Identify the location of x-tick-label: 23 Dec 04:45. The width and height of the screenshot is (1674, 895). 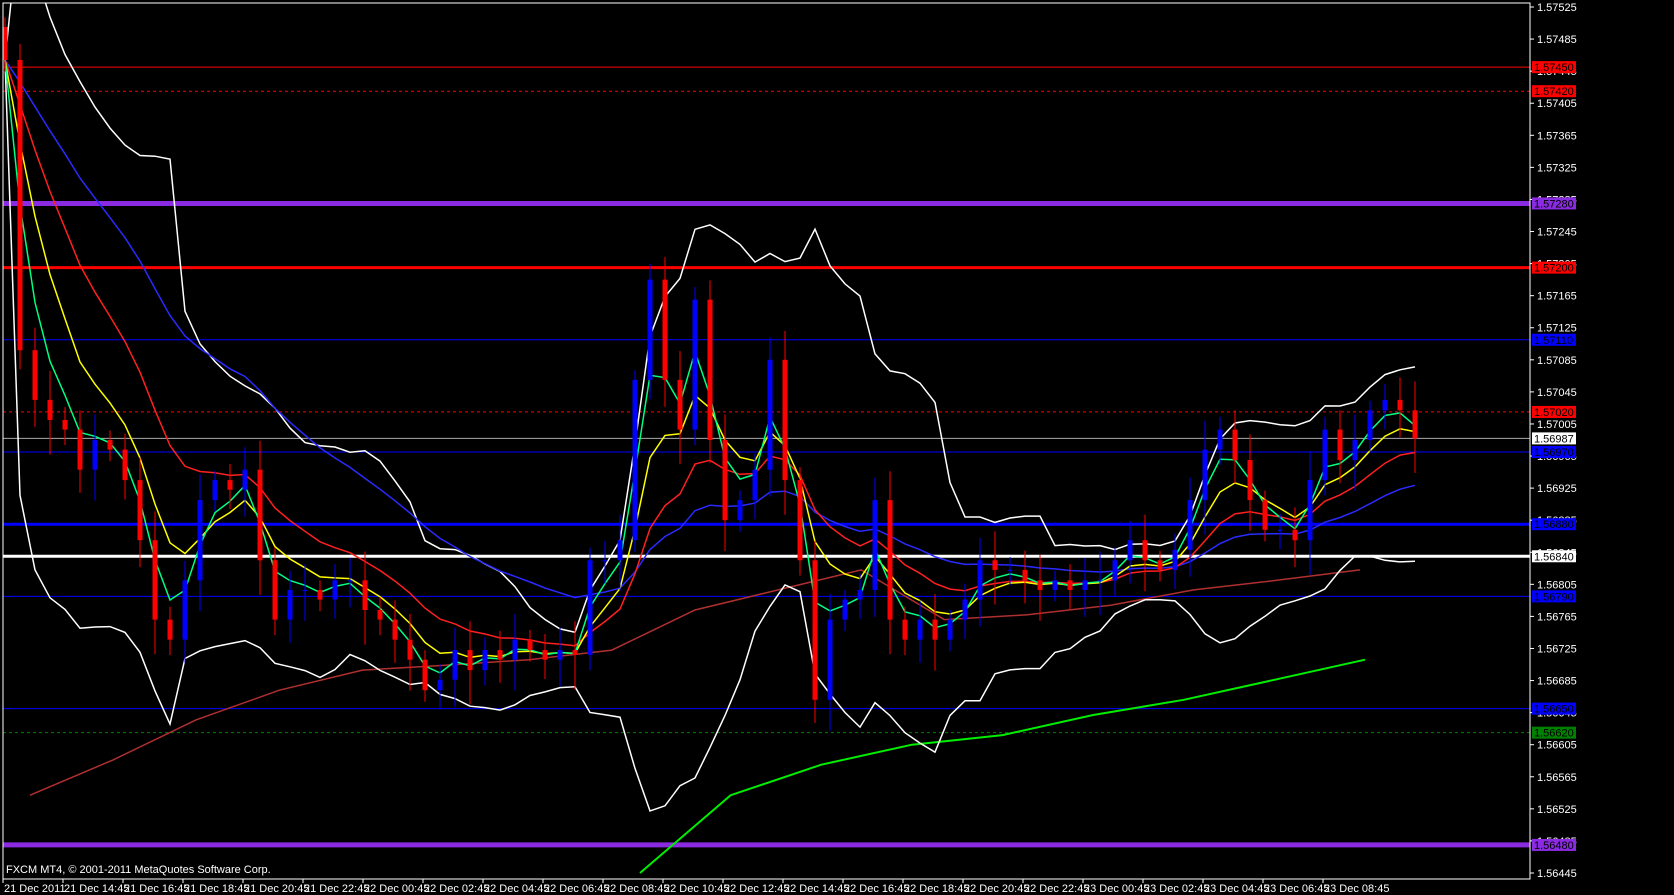
(1236, 889).